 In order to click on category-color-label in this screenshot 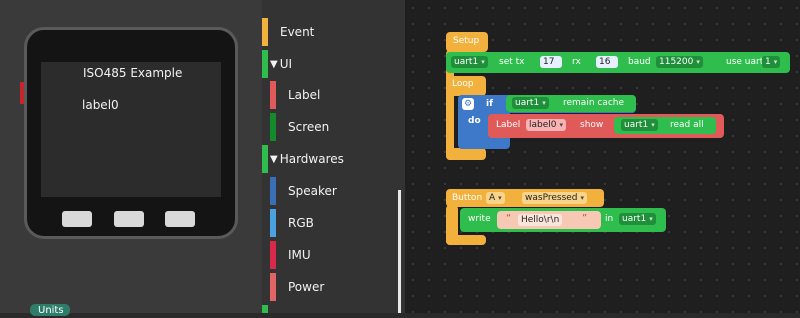, I will do `click(273, 95)`.